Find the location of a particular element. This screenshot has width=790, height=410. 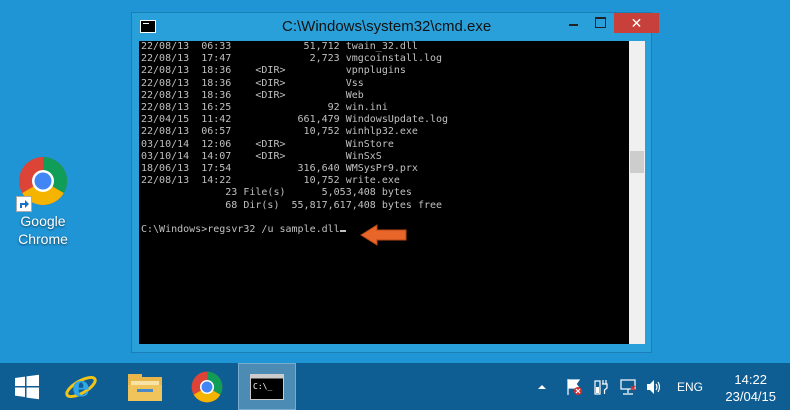

console-command: regsvr32 /u sample.dll is located at coordinates (273, 230).